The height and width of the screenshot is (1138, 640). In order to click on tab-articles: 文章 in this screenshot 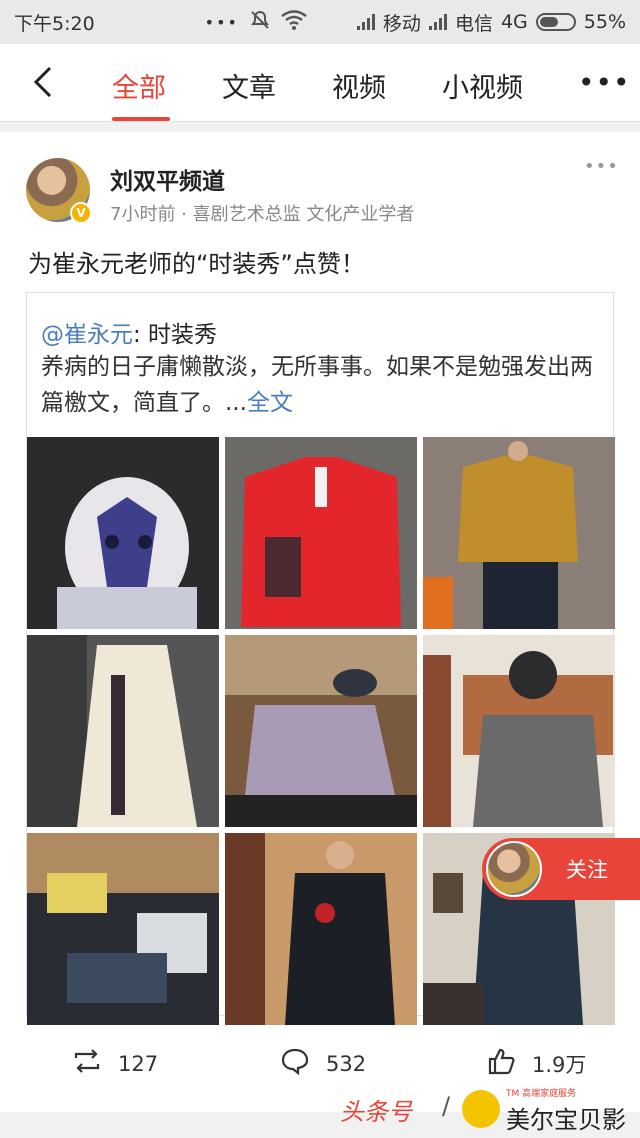, I will do `click(249, 85)`.